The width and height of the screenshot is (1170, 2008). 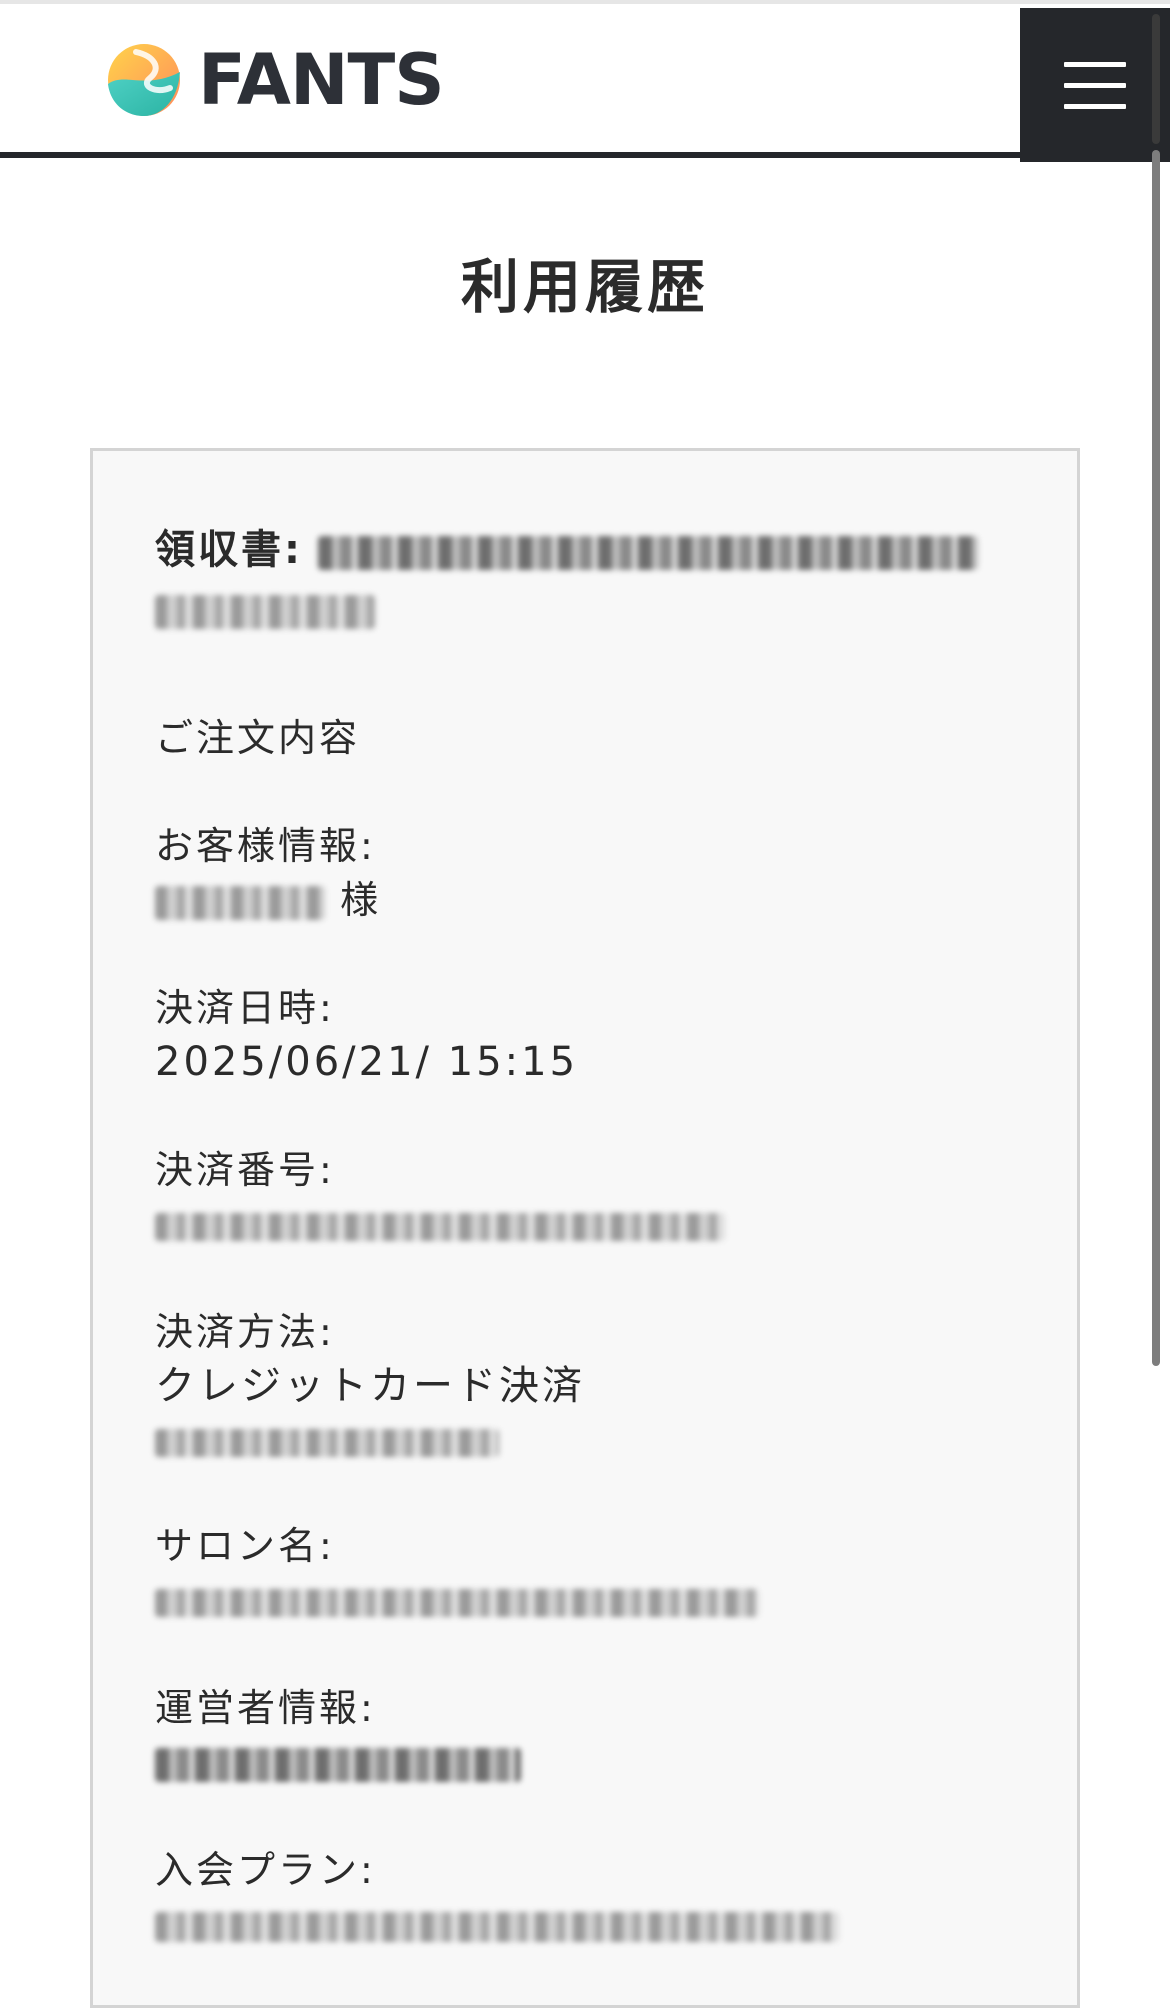 What do you see at coordinates (1156, 79) in the screenshot?
I see `scrollbar-track-top` at bounding box center [1156, 79].